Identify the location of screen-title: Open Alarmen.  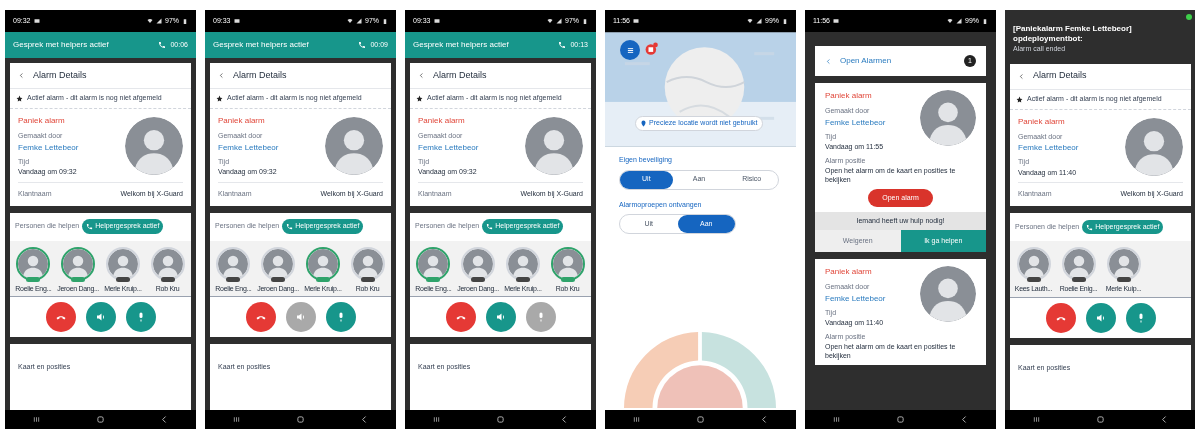
(866, 61).